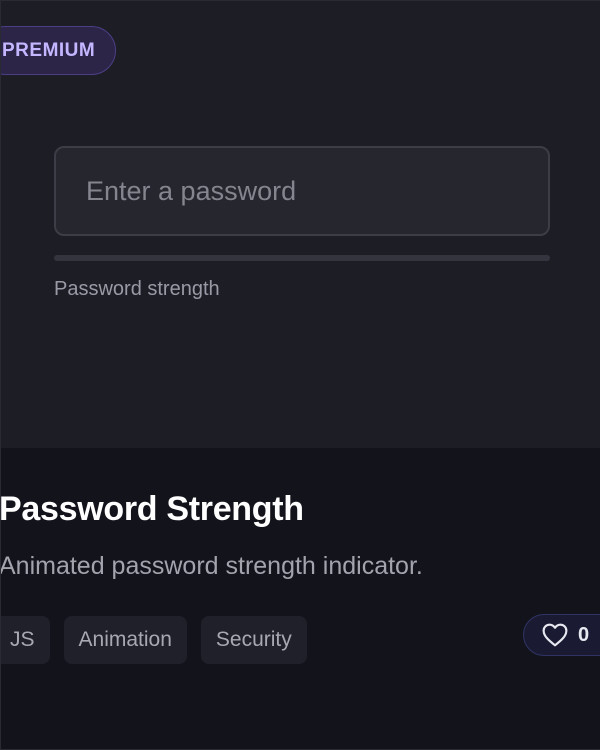 This screenshot has height=750, width=600. I want to click on like-count: 0, so click(584, 634).